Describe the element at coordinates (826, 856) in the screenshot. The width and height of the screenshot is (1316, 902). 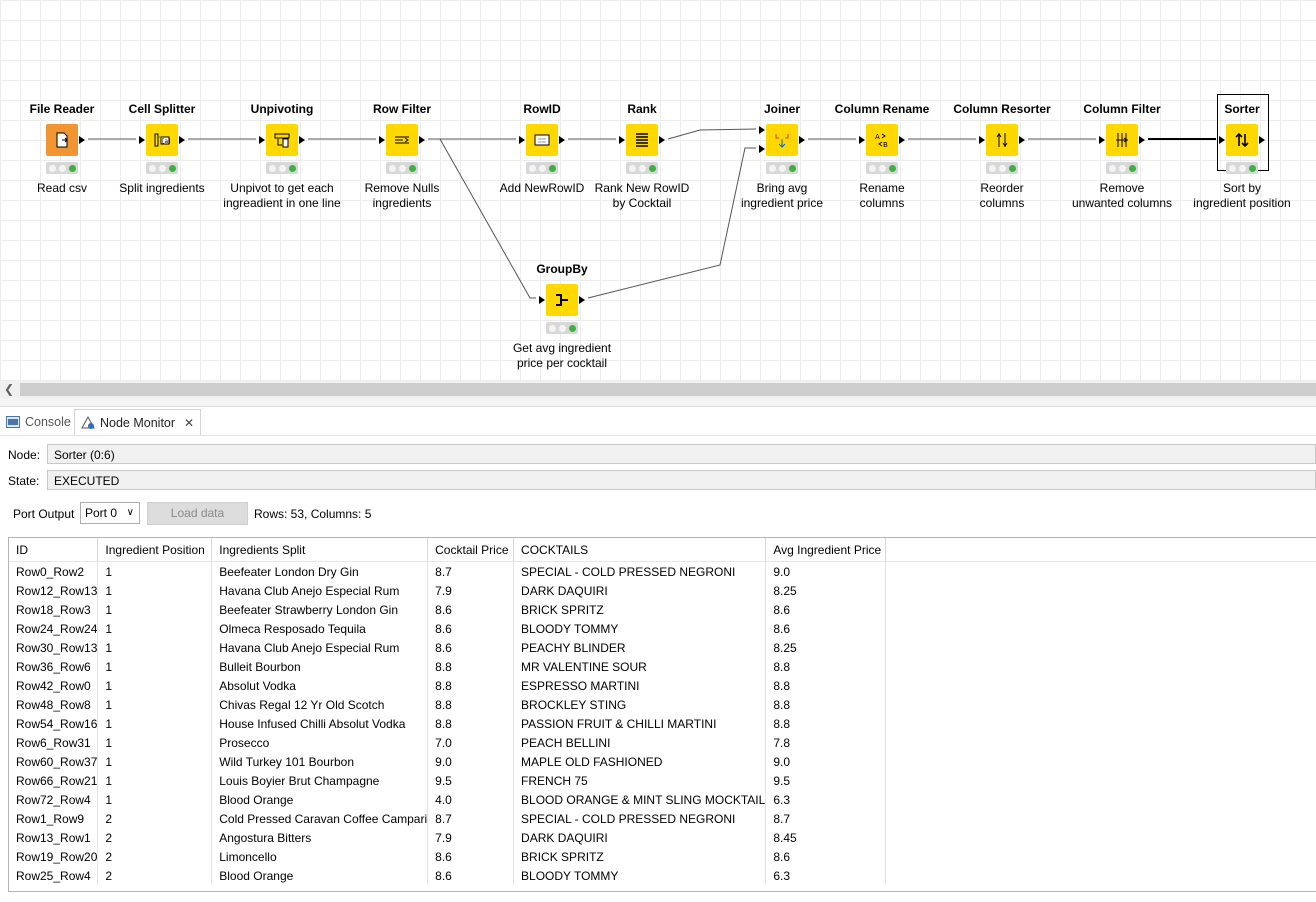
I see `table-cell: 8.6` at that location.